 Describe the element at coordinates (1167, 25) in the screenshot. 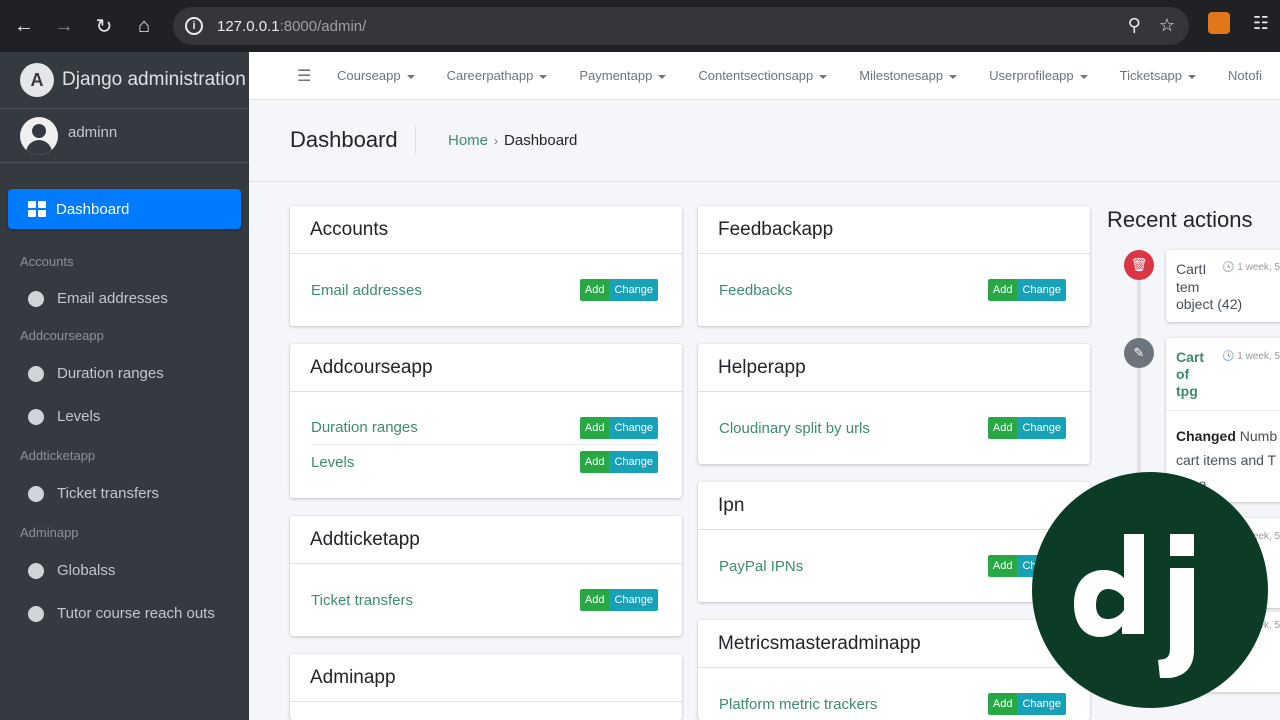

I see `bookmark-star-icon: ☆` at that location.